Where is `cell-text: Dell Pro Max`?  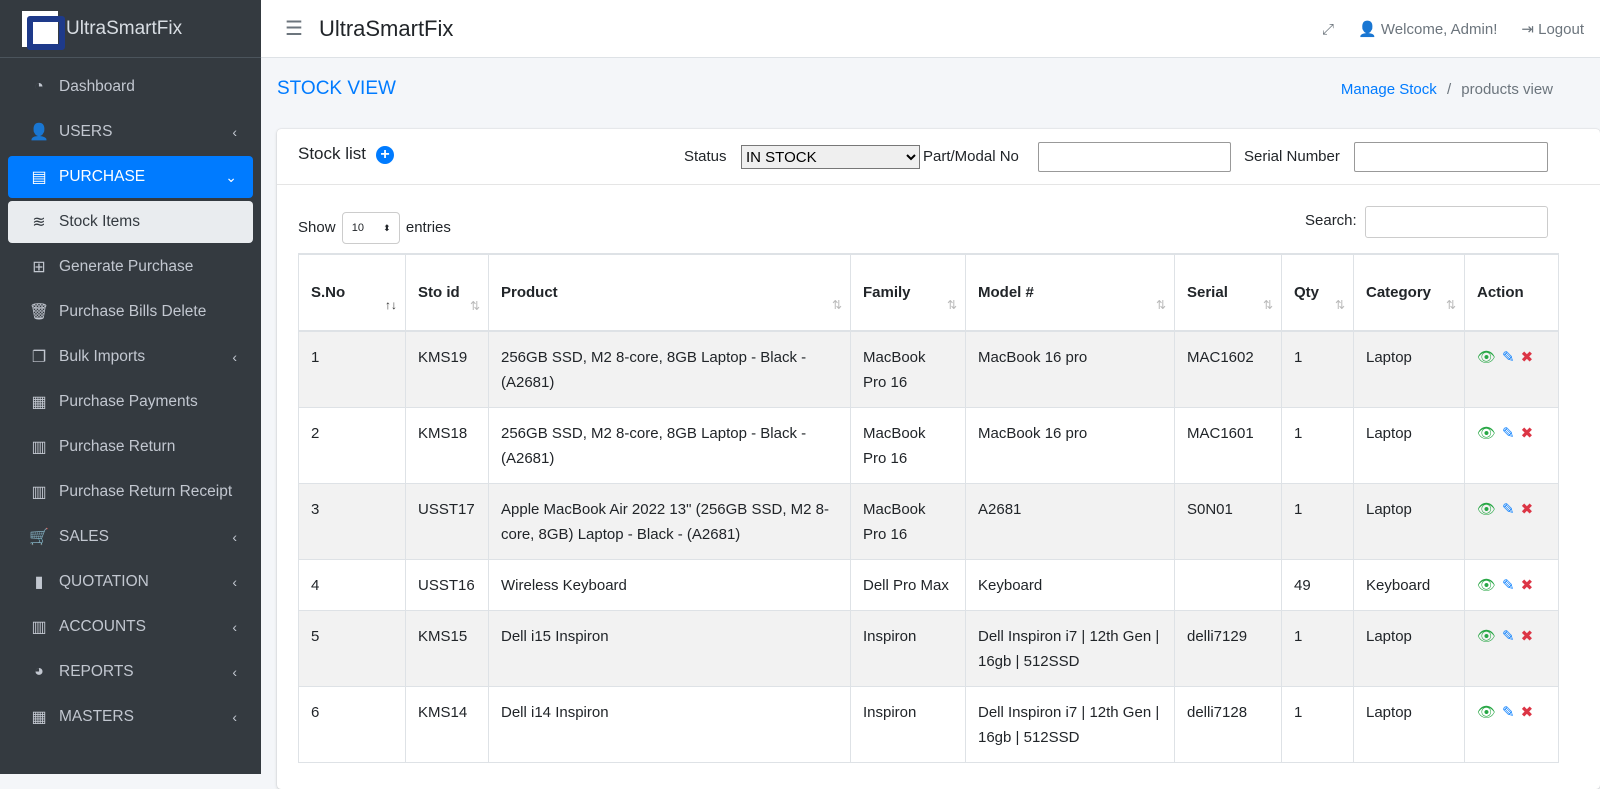
cell-text: Dell Pro Max is located at coordinates (906, 585).